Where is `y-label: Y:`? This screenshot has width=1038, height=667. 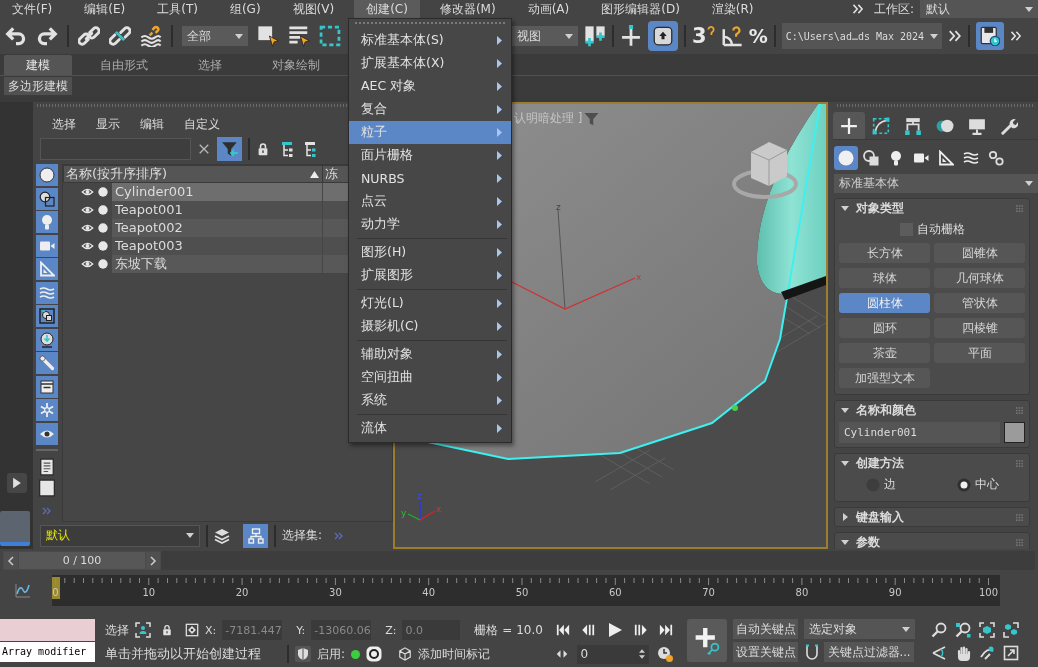
y-label: Y: is located at coordinates (301, 630).